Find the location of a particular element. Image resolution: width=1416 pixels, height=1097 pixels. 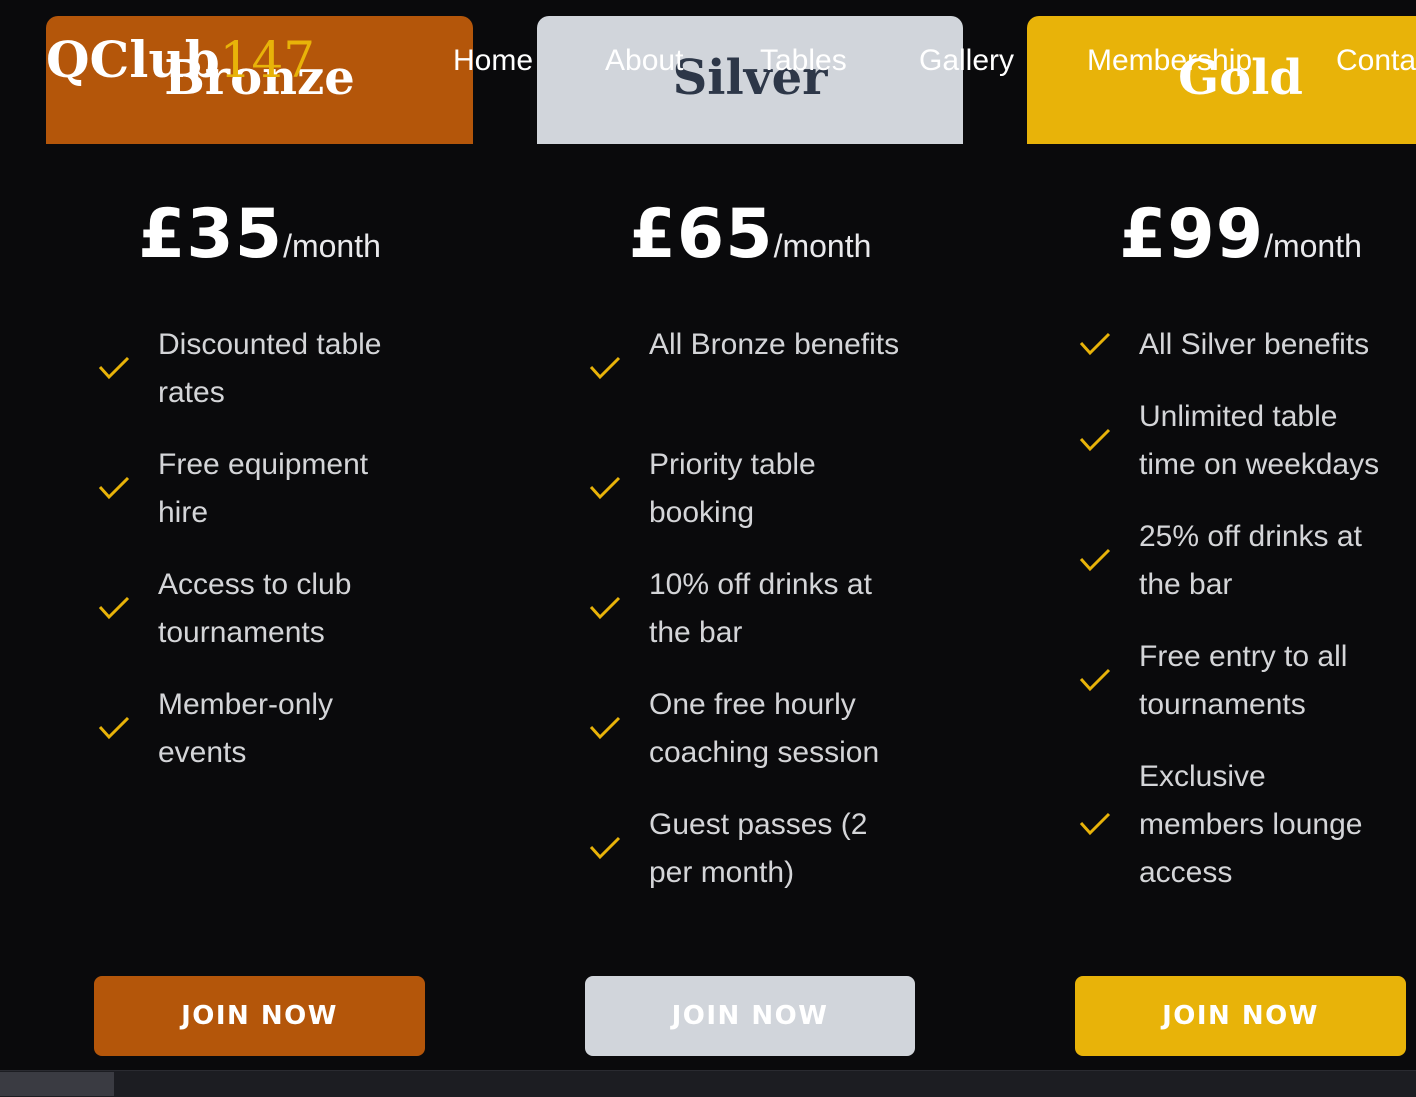

feature-item: Member-only events is located at coordinates (246, 728).